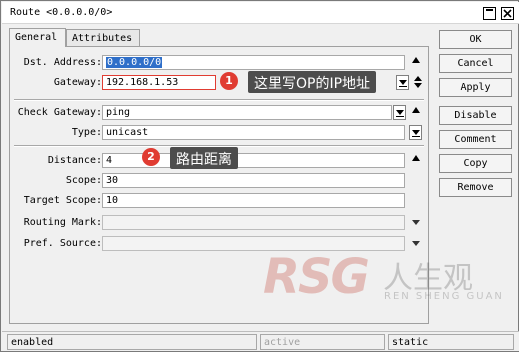 This screenshot has width=519, height=352. What do you see at coordinates (62, 62) in the screenshot?
I see `dst-address-label: Dst. Address:` at bounding box center [62, 62].